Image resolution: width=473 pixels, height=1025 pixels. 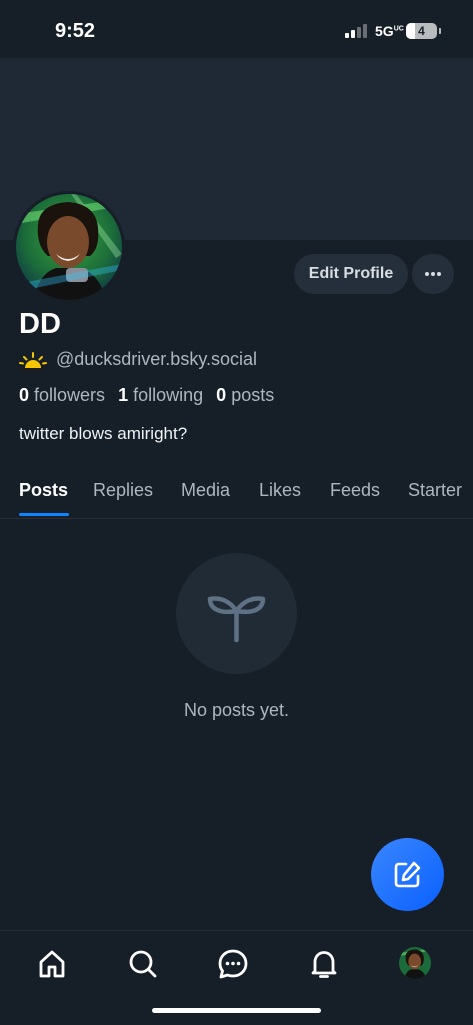 I want to click on tab-feeds: Feeds, so click(x=355, y=490).